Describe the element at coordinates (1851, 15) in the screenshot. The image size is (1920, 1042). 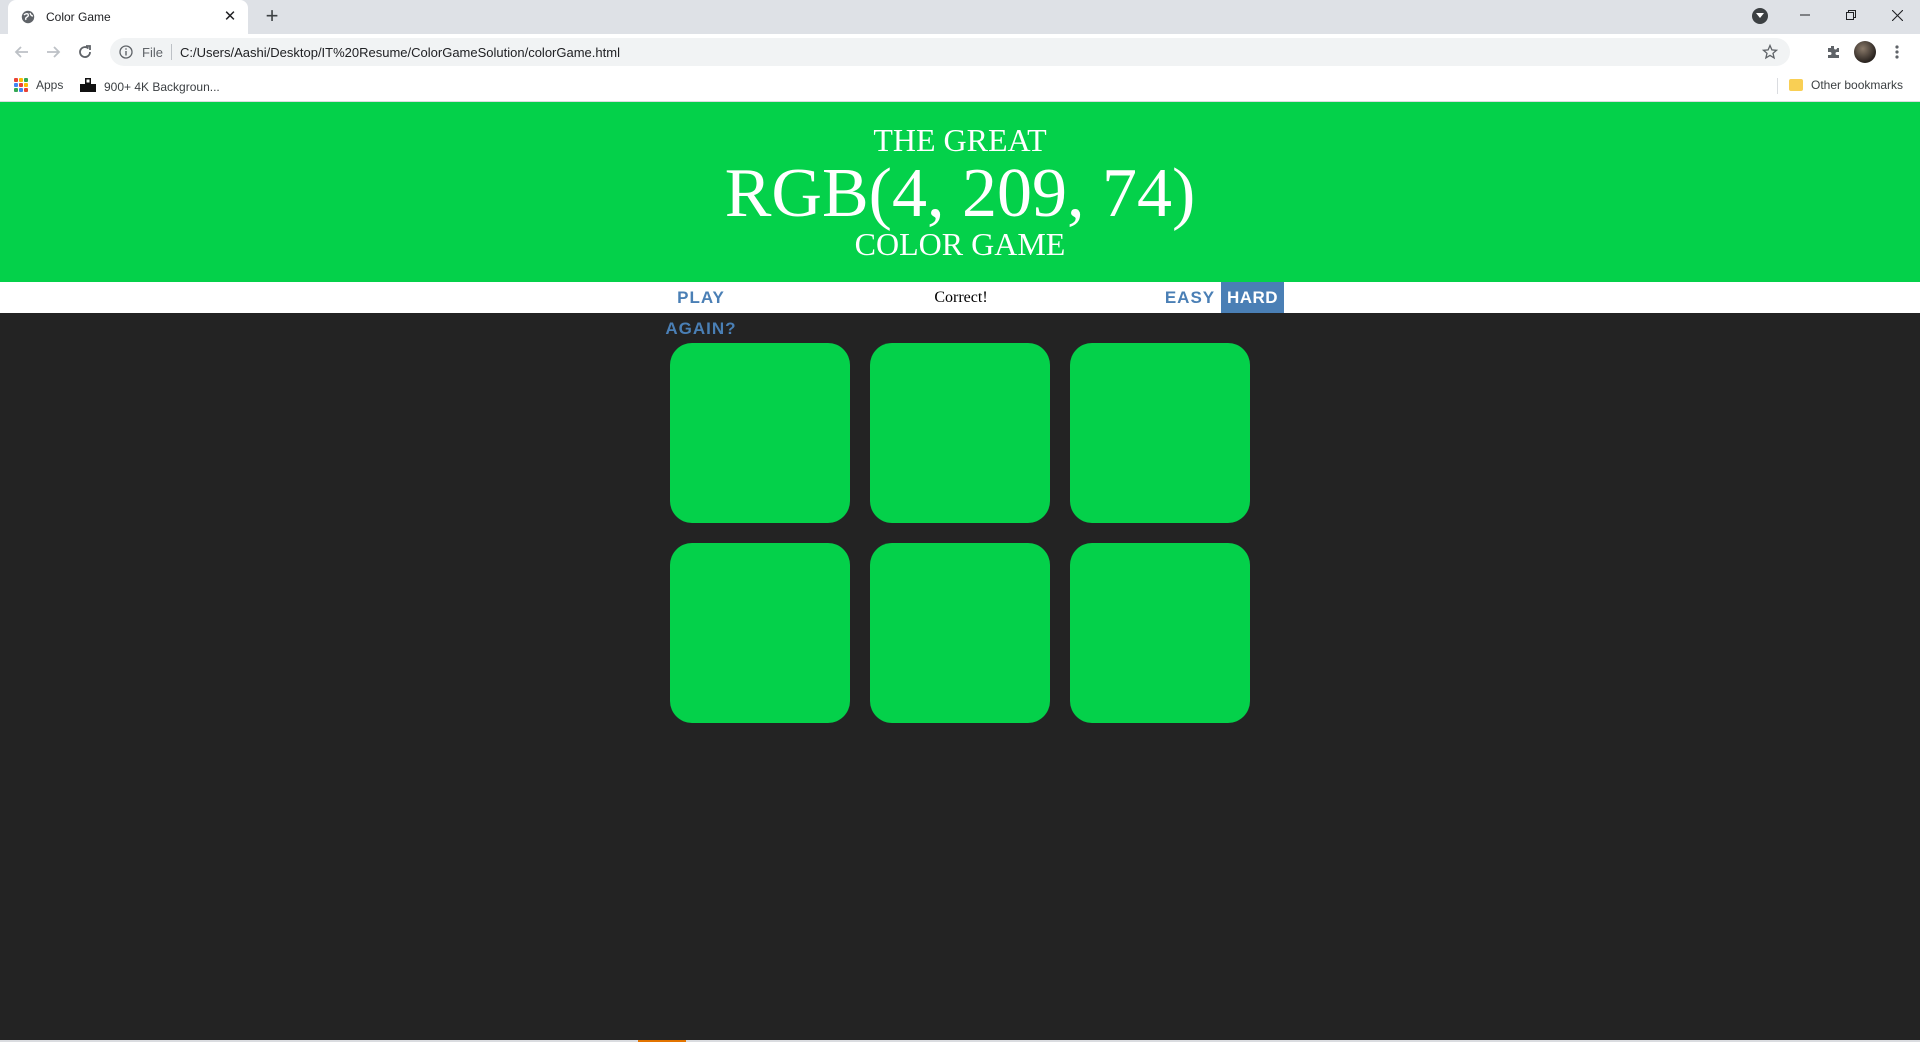
I see `restore-icon` at that location.